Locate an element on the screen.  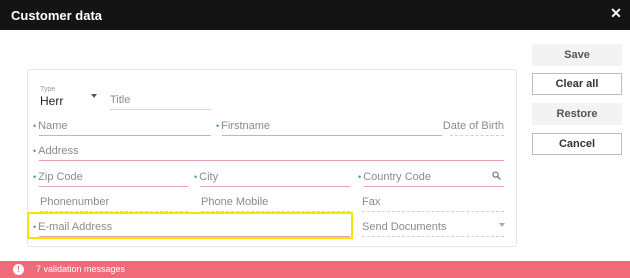
date-of-birth-field: Date of Birth is located at coordinates (473, 128).